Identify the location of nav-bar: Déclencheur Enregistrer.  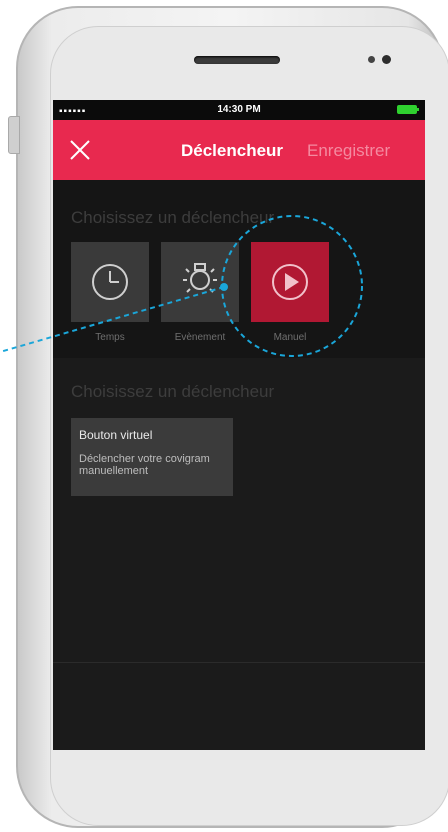
(239, 150).